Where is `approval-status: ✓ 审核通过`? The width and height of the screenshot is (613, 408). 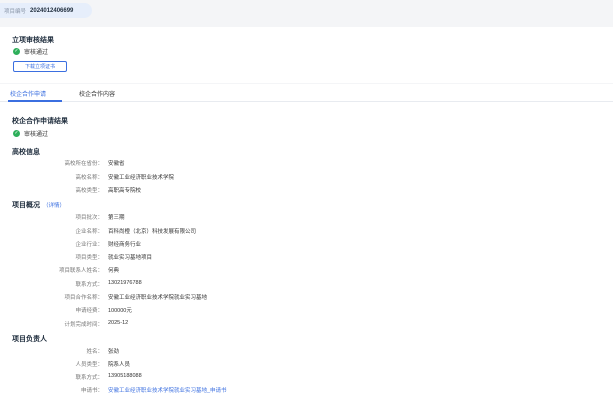
approval-status: ✓ 审核通过 is located at coordinates (30, 51).